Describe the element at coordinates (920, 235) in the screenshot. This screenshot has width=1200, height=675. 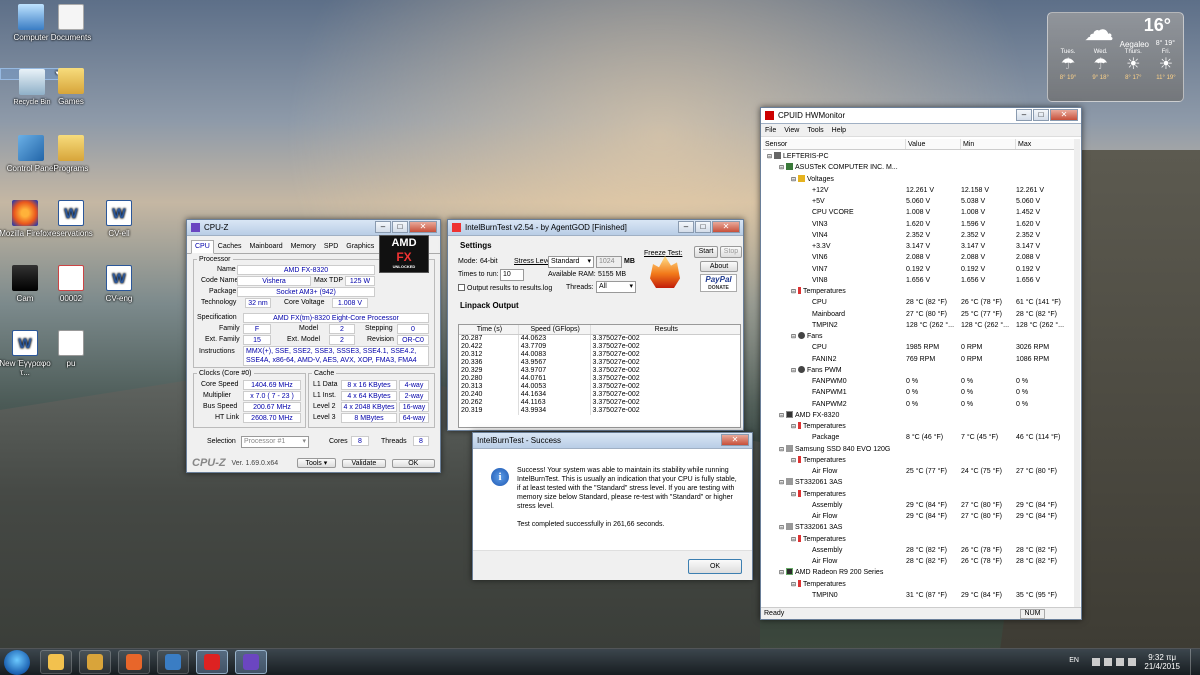
I see `tree-row: VIN4 2.352 V 2.352 V 2.352 V` at that location.